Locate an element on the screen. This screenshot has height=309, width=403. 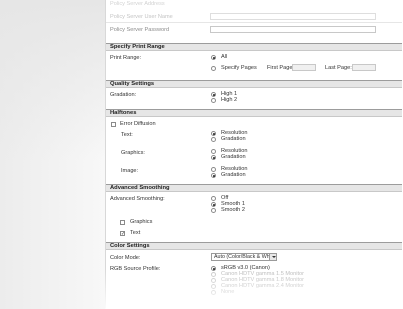
text-resolution-radio is located at coordinates (213, 133).